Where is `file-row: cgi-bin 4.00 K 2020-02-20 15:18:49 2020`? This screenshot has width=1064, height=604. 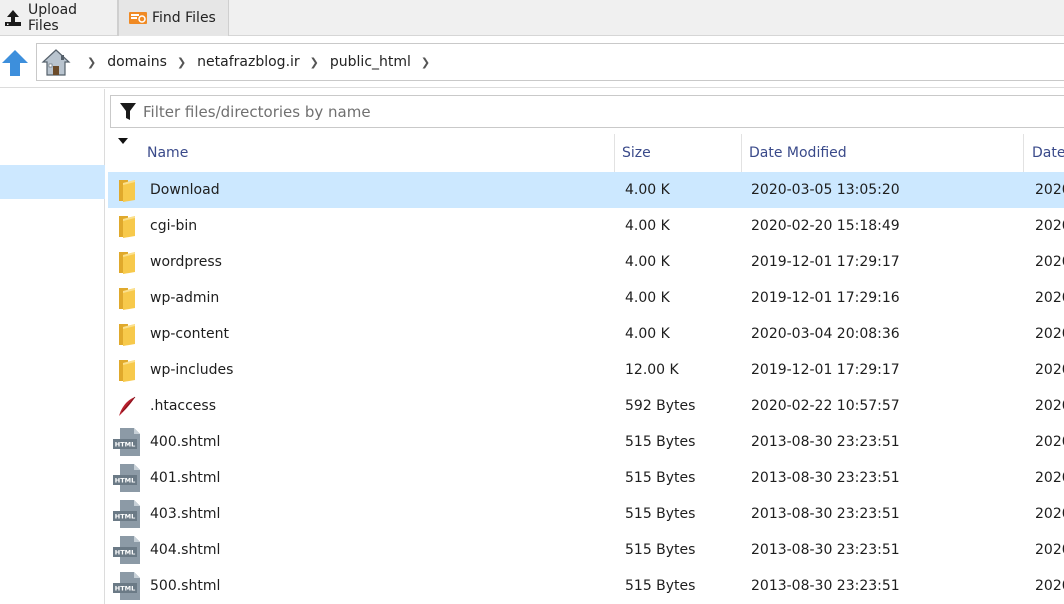 file-row: cgi-bin 4.00 K 2020-02-20 15:18:49 2020 is located at coordinates (586, 226).